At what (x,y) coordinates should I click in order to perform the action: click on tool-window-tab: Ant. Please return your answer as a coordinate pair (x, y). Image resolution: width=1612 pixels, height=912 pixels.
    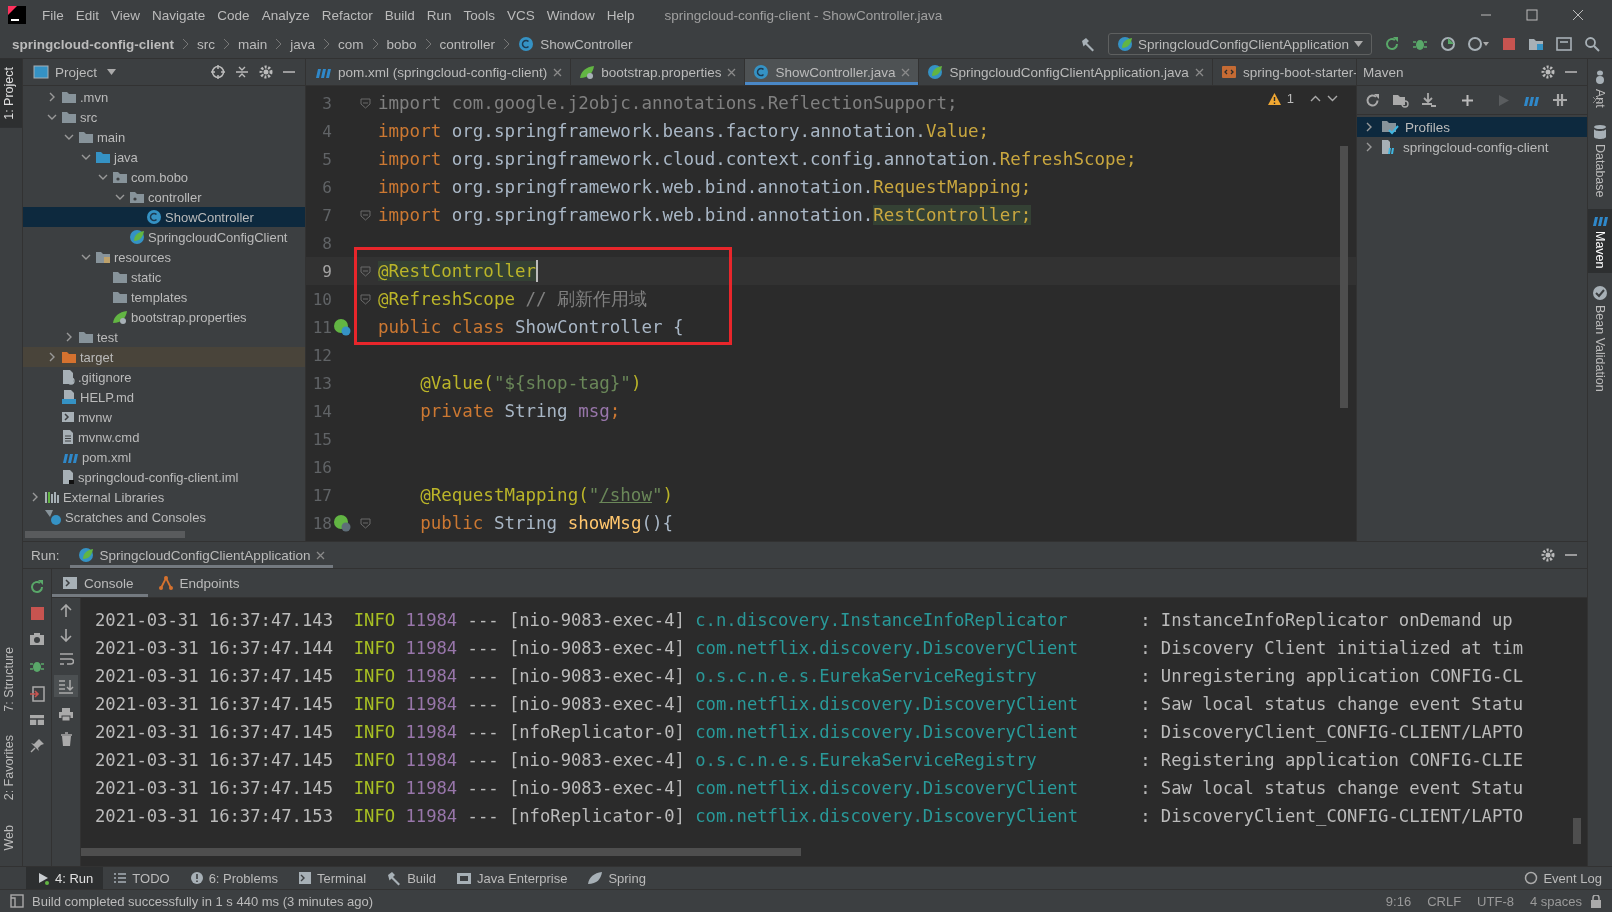
    Looking at the image, I should click on (1600, 88).